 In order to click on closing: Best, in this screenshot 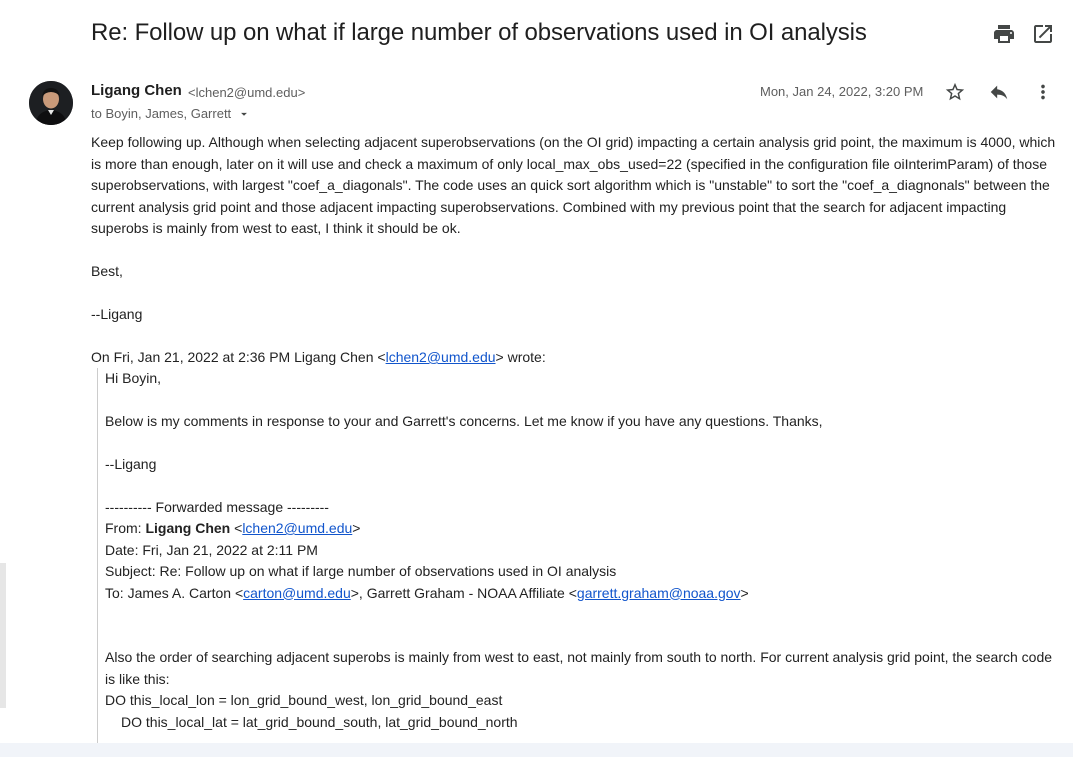, I will do `click(107, 271)`.